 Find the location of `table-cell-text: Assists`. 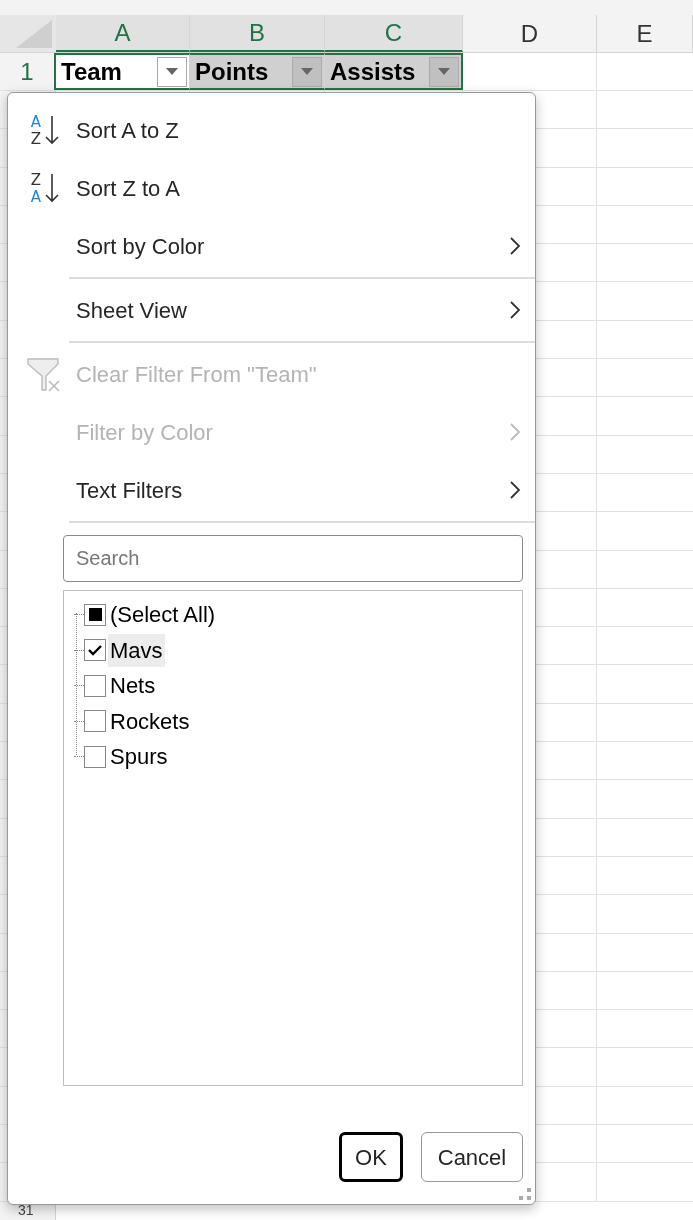

table-cell-text: Assists is located at coordinates (372, 71).